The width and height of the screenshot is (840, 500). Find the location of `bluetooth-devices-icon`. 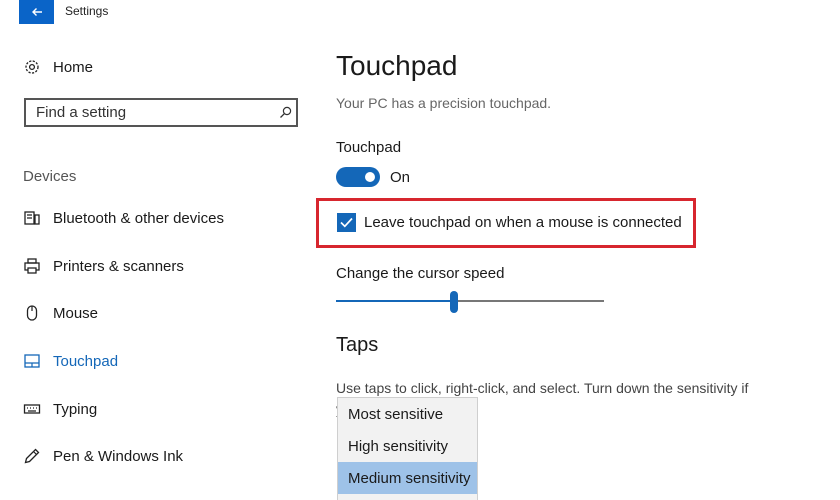

bluetooth-devices-icon is located at coordinates (32, 218).